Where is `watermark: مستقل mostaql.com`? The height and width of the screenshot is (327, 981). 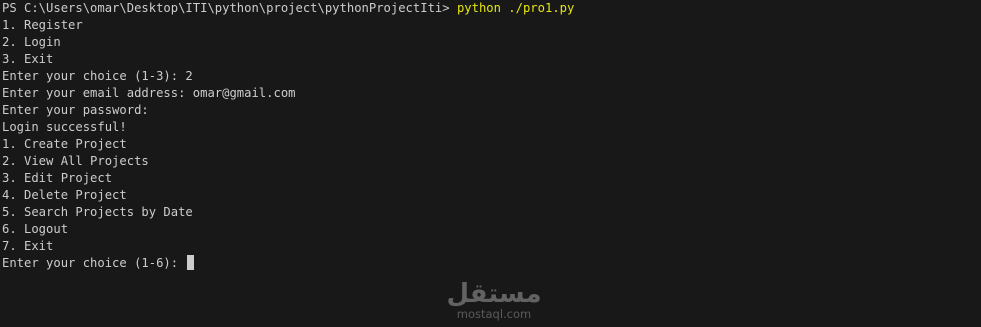 watermark: مستقل mostaql.com is located at coordinates (494, 301).